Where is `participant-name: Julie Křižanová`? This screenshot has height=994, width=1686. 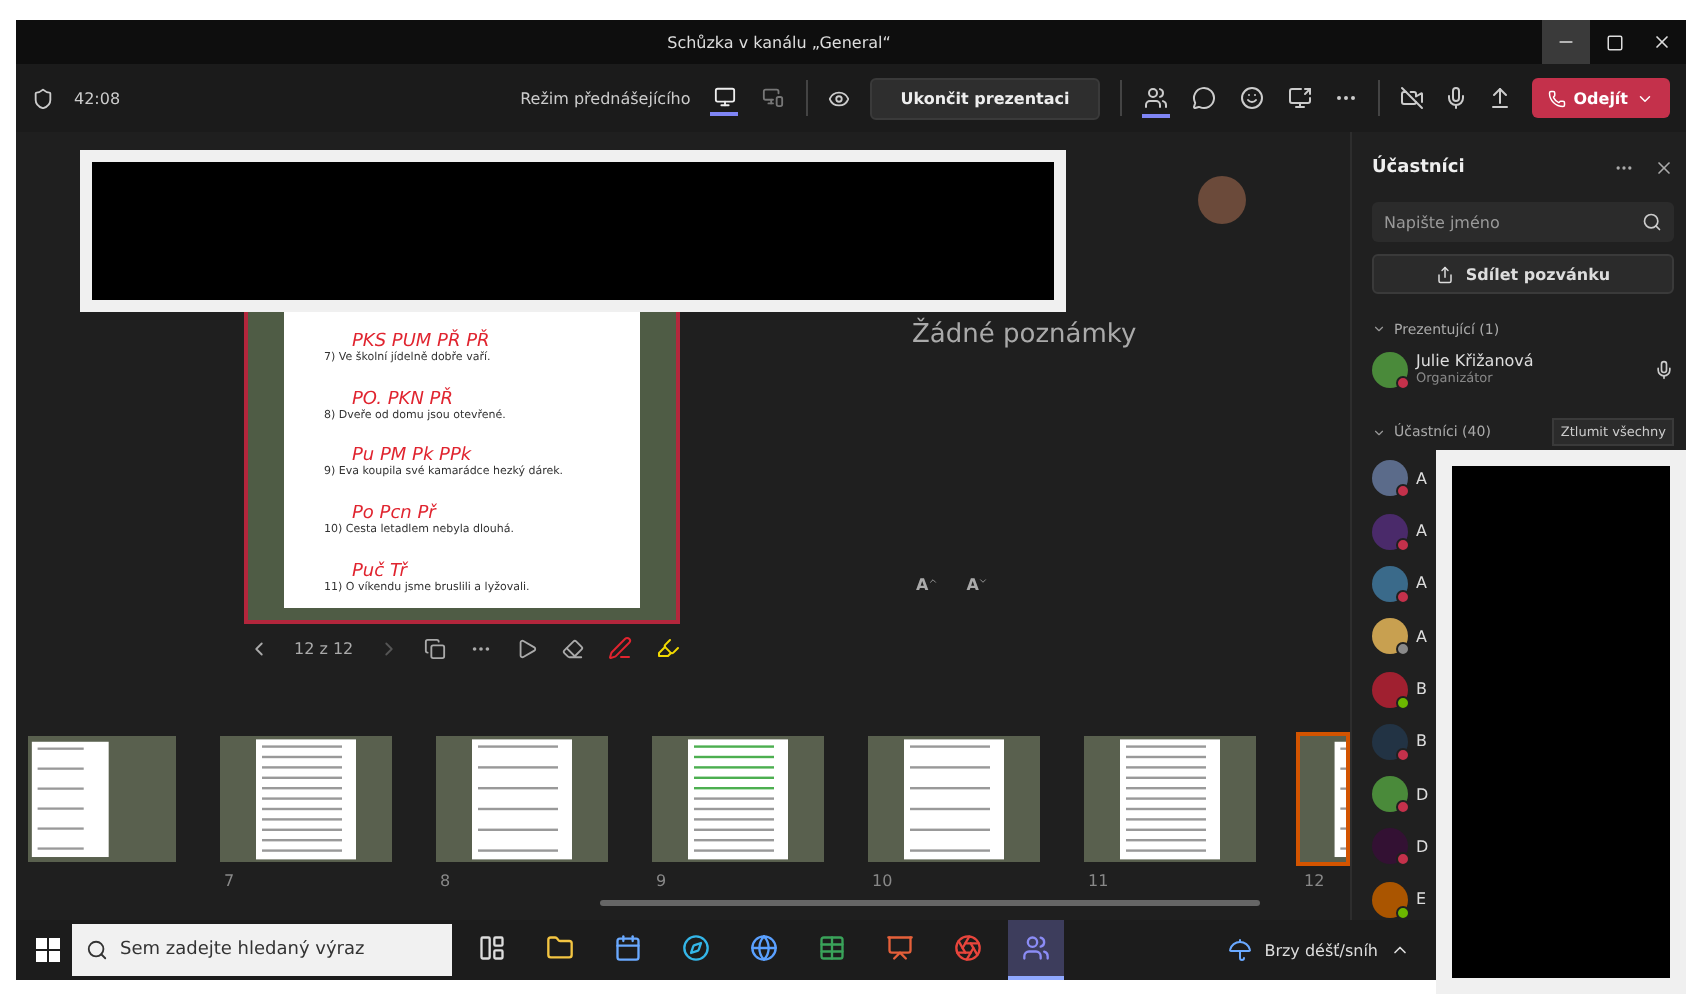 participant-name: Julie Křižanová is located at coordinates (1475, 361).